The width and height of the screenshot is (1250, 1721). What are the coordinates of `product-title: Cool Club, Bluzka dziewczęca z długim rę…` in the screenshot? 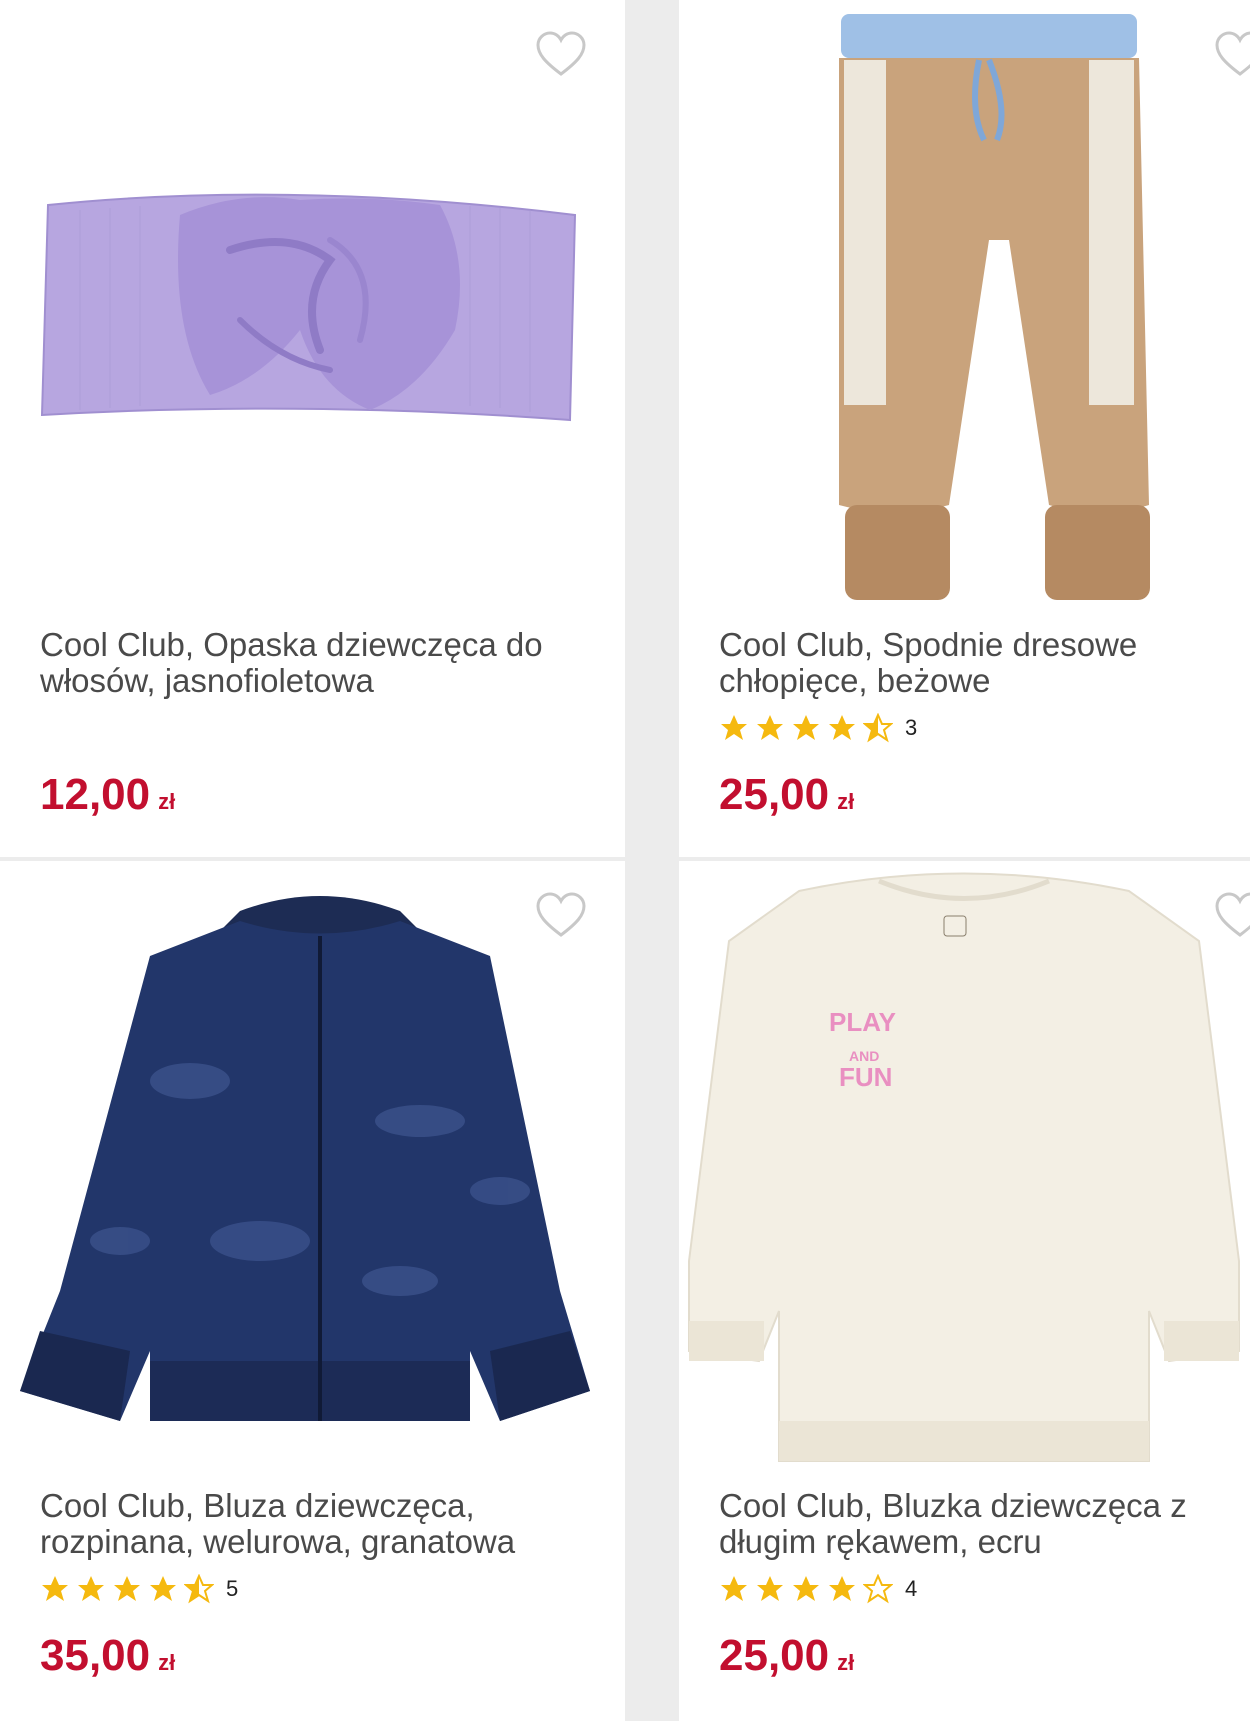 It's located at (979, 1524).